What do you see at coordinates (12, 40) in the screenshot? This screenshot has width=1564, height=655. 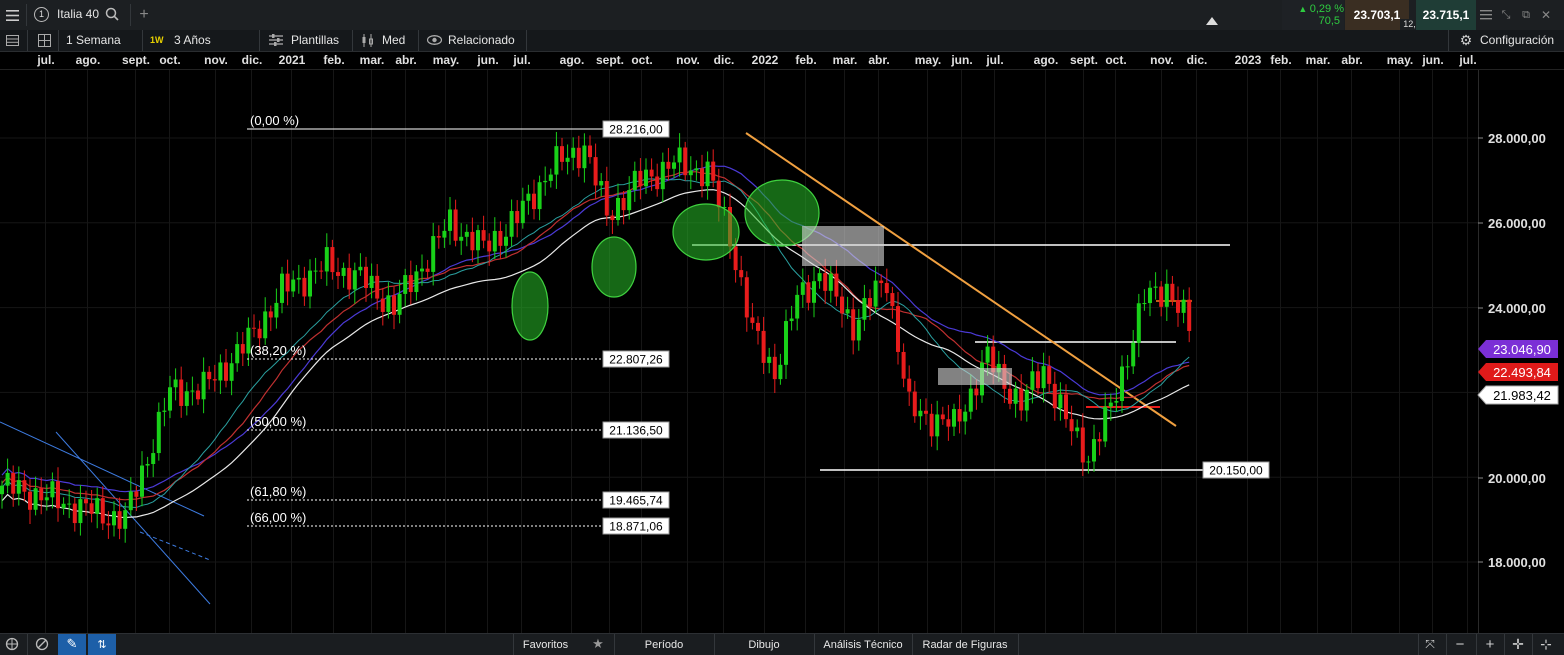 I see `panel-icon` at bounding box center [12, 40].